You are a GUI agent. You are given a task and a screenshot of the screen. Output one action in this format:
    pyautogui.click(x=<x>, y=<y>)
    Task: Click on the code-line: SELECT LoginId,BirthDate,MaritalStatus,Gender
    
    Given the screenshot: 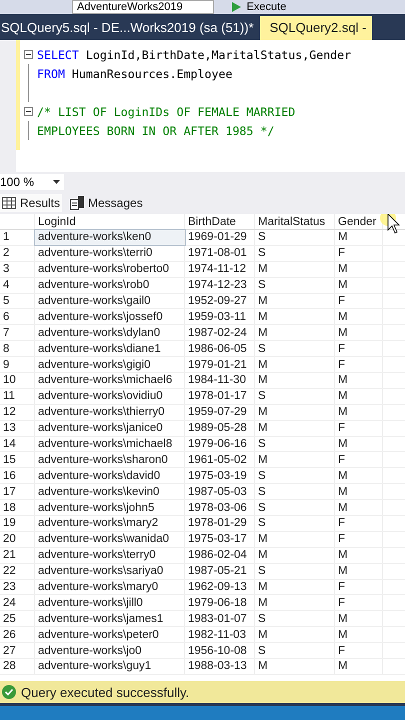 What is the action you would take?
    pyautogui.click(x=194, y=55)
    